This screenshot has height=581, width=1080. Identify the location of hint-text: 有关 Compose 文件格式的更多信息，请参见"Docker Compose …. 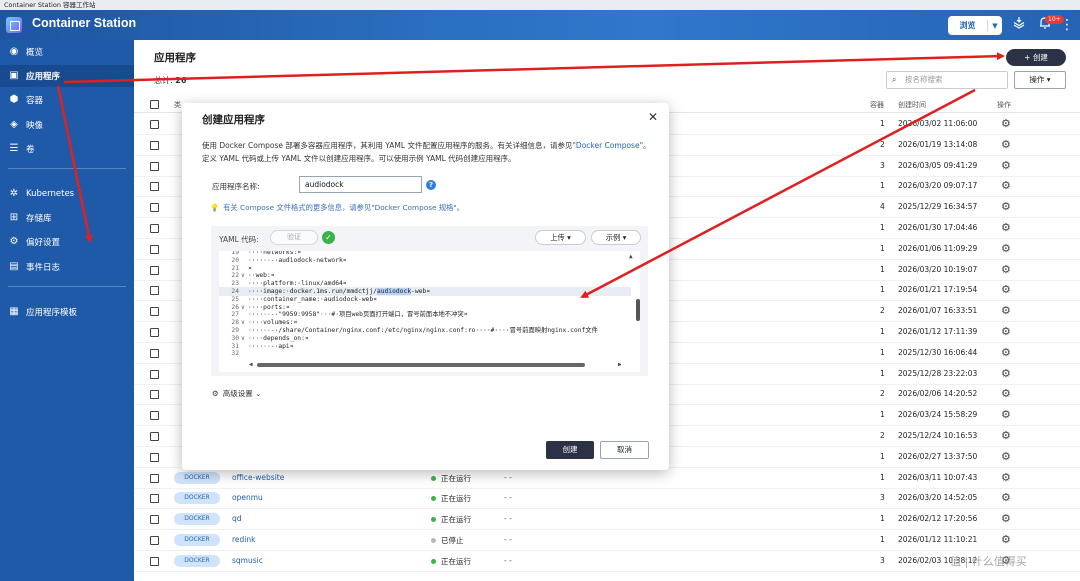
(343, 207).